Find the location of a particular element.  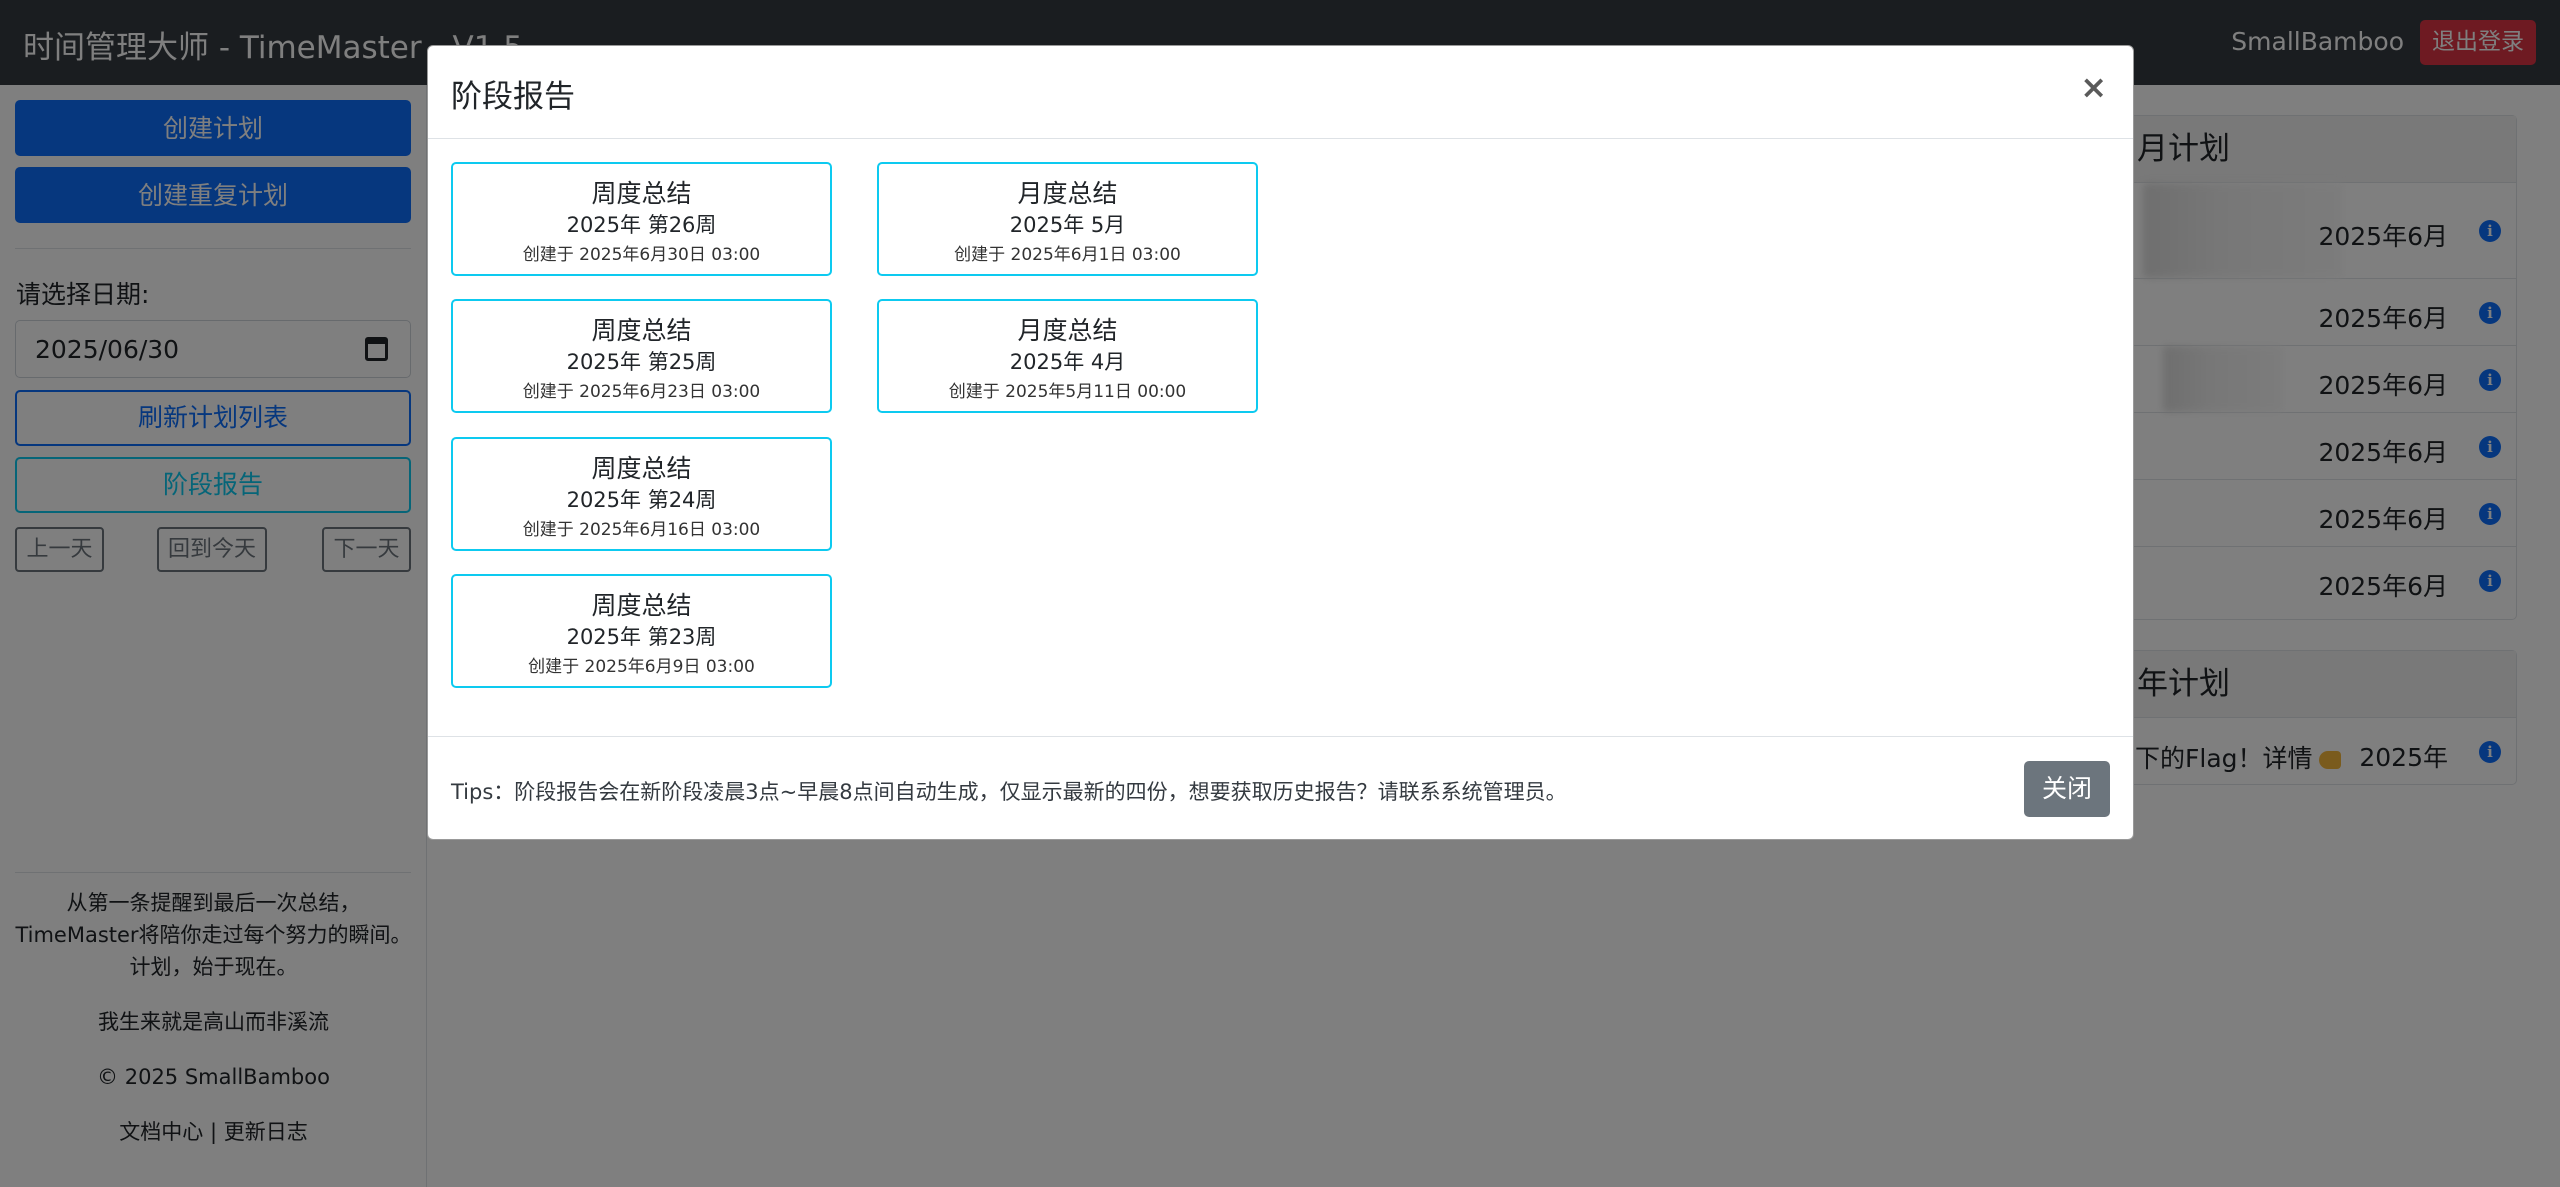

modal-title: 阶段报告 is located at coordinates (513, 97).